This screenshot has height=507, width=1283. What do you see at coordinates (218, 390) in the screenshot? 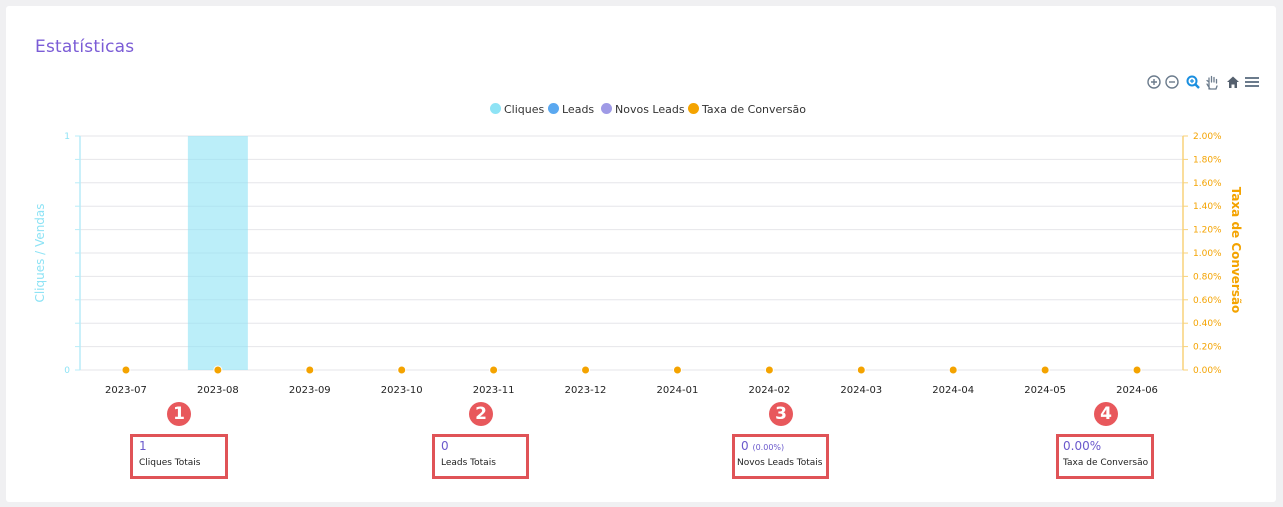
I see `x-tick-label: 2023-08` at bounding box center [218, 390].